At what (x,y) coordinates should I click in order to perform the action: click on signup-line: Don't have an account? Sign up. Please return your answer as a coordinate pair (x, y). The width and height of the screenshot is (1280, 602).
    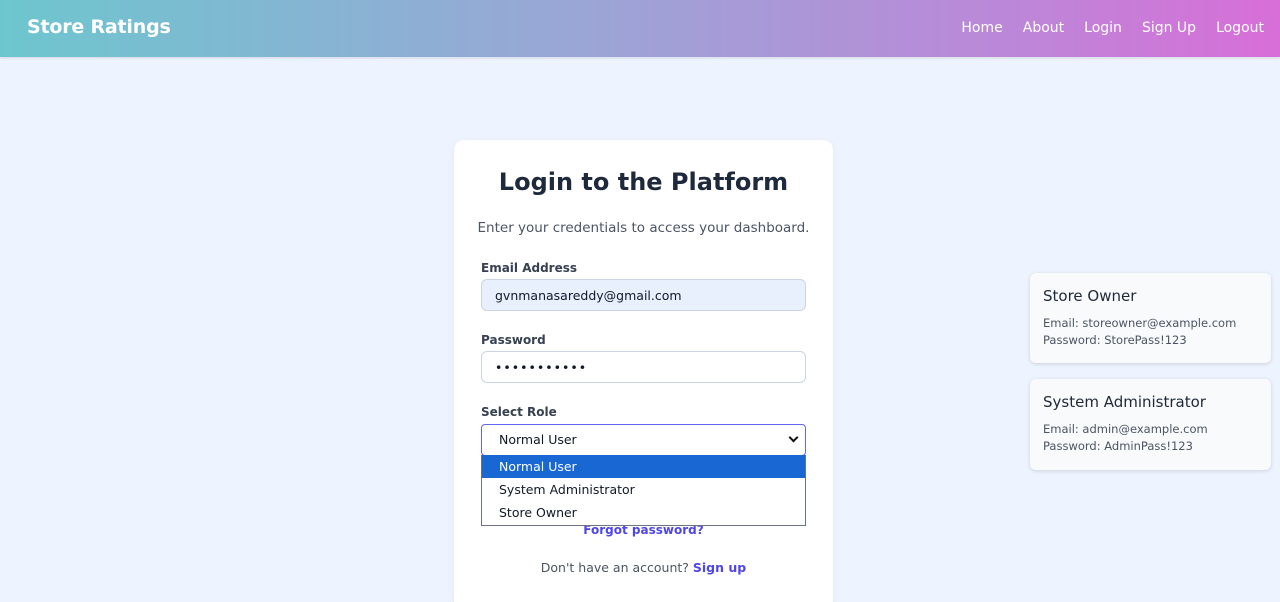
    Looking at the image, I should click on (643, 567).